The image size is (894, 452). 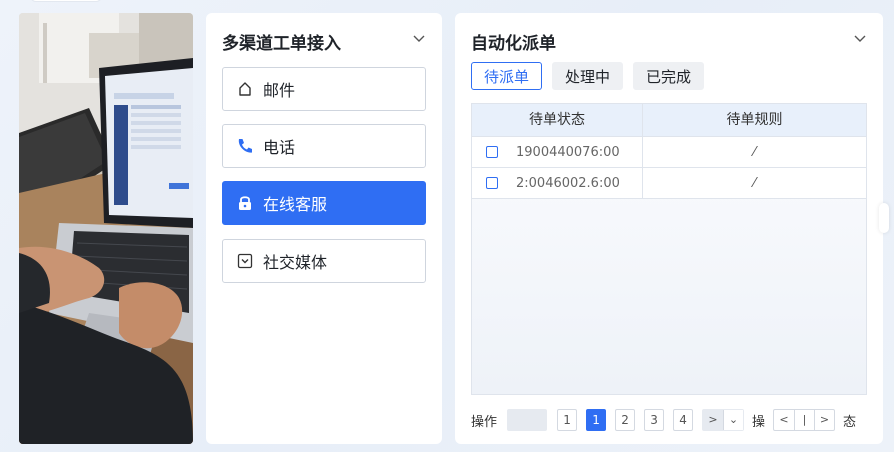 I want to click on channel-item-mail: 邮件, so click(x=324, y=89).